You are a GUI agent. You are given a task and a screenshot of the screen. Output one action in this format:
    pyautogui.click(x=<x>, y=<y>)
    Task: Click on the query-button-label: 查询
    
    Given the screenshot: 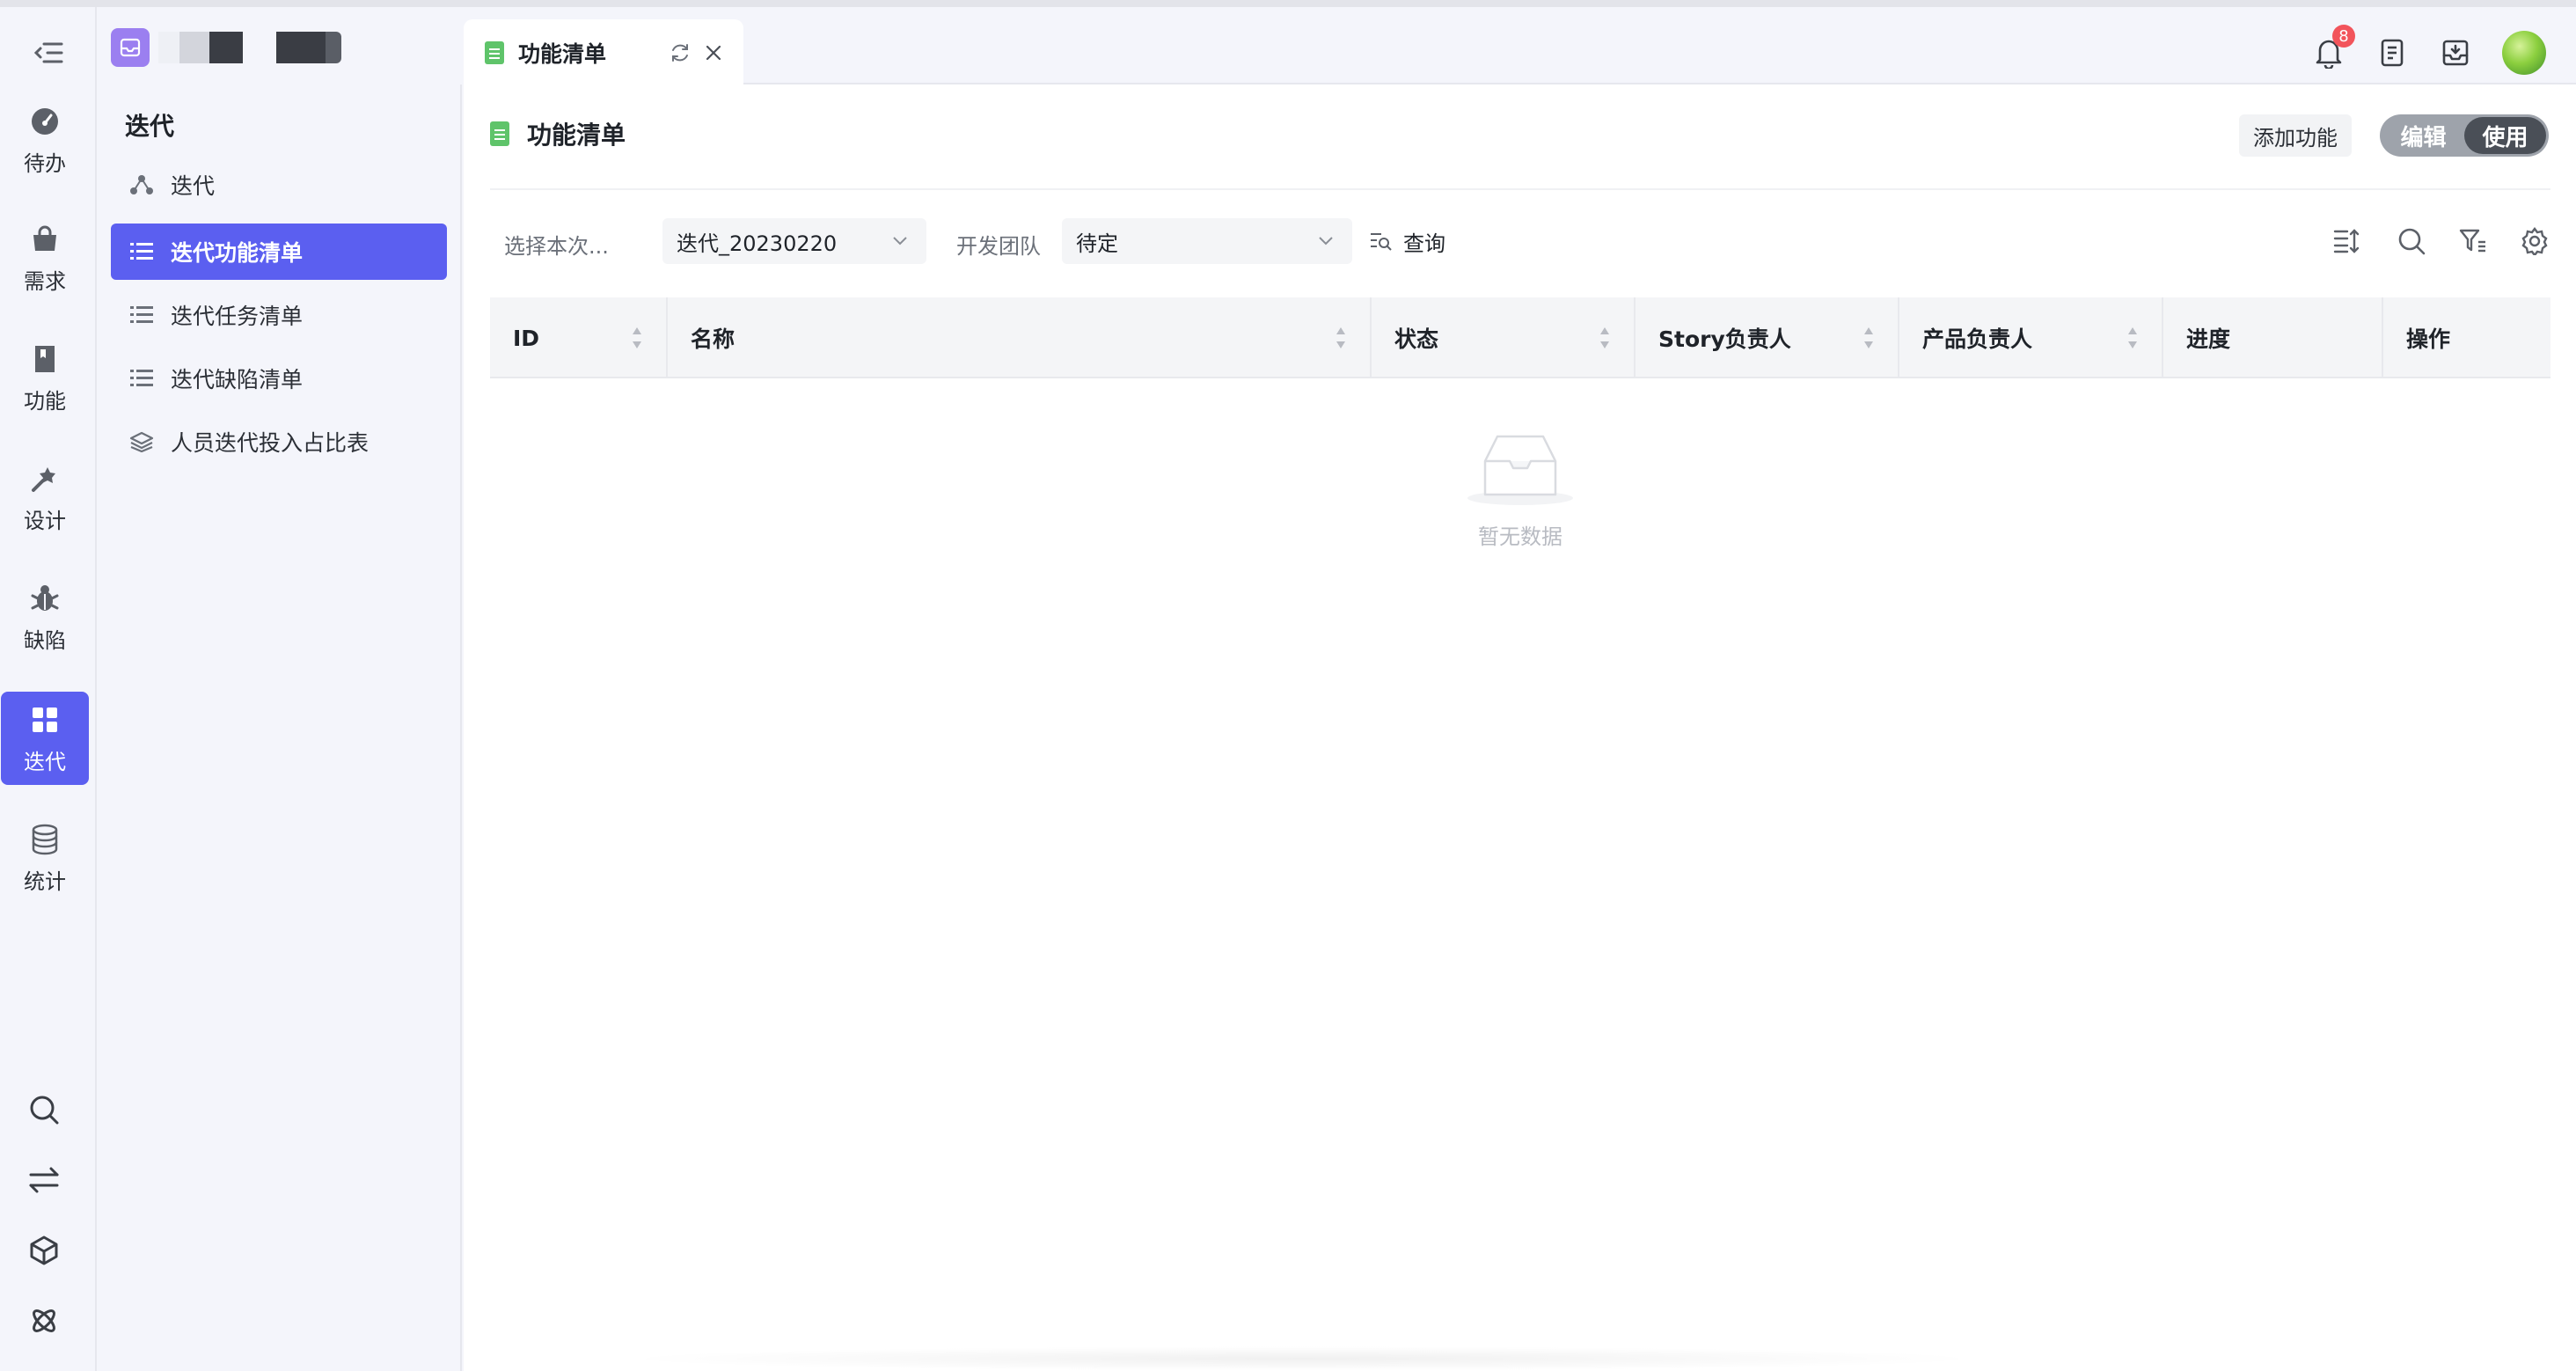 What is the action you would take?
    pyautogui.click(x=1424, y=243)
    